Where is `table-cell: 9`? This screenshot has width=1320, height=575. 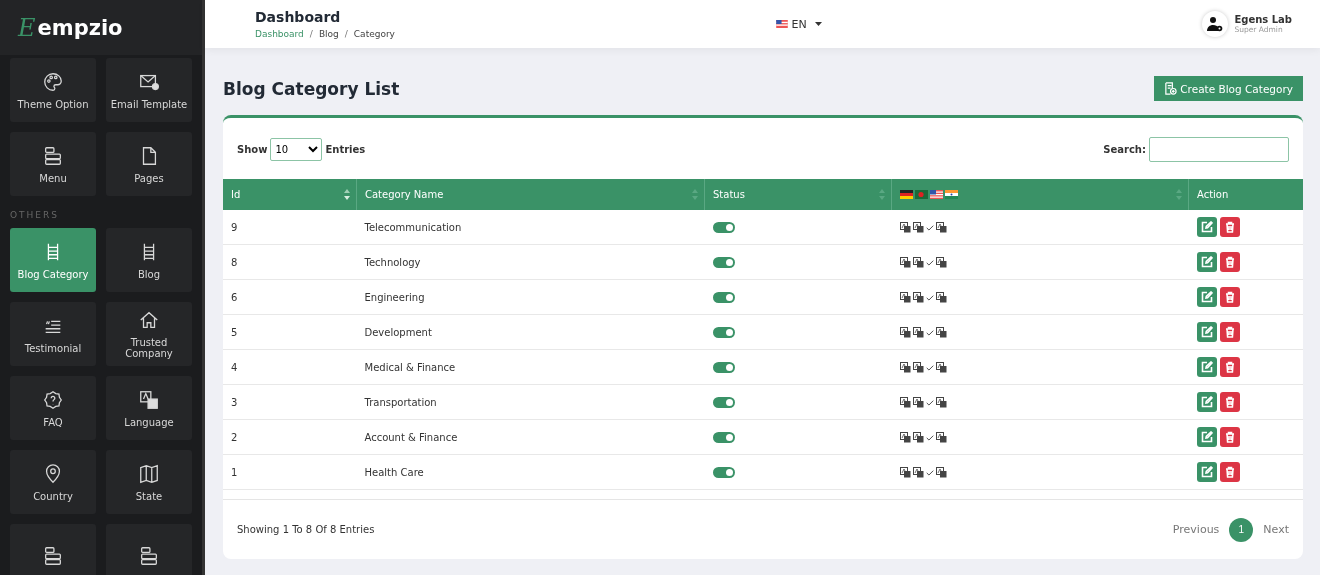 table-cell: 9 is located at coordinates (290, 227).